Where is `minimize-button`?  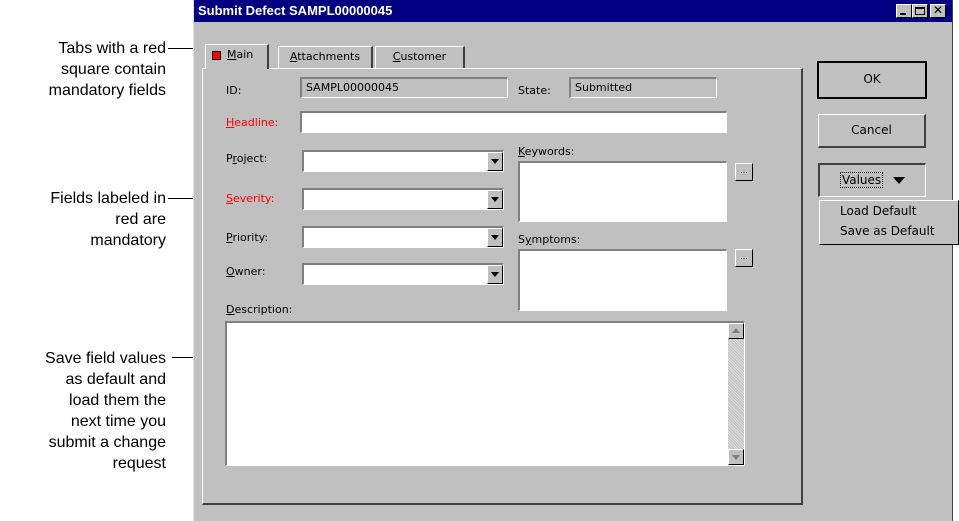 minimize-button is located at coordinates (904, 11).